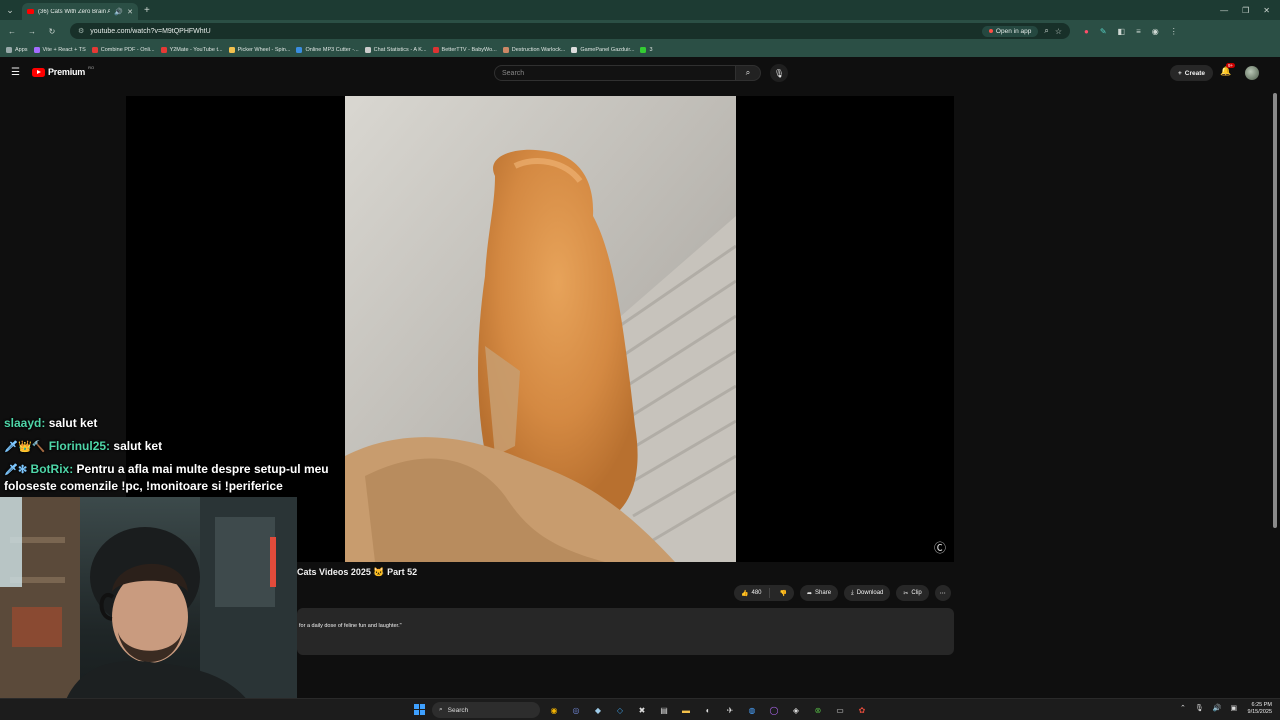  I want to click on reload-icon: ↻, so click(52, 31).